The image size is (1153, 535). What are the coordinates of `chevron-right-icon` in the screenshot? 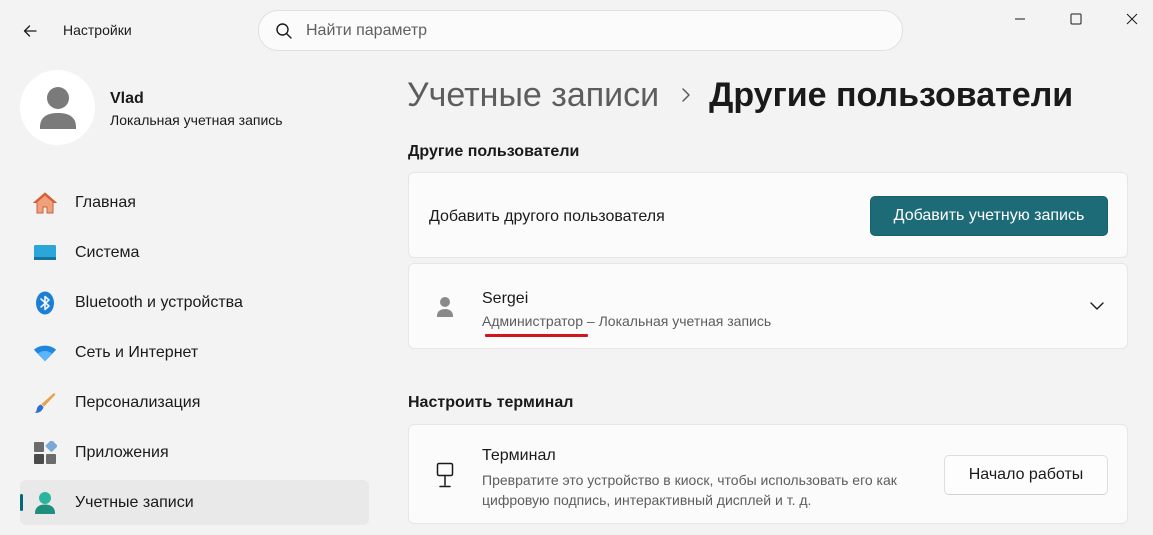 It's located at (686, 95).